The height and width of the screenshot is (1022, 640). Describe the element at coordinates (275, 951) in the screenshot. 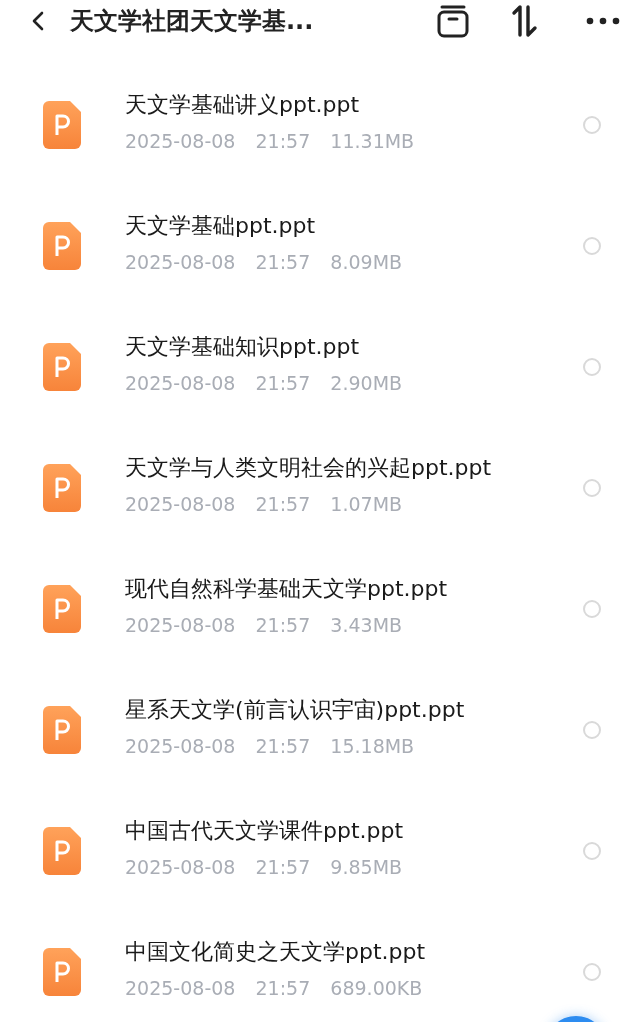

I see `file-name: 中国文化简史之天文学ppt.ppt` at that location.